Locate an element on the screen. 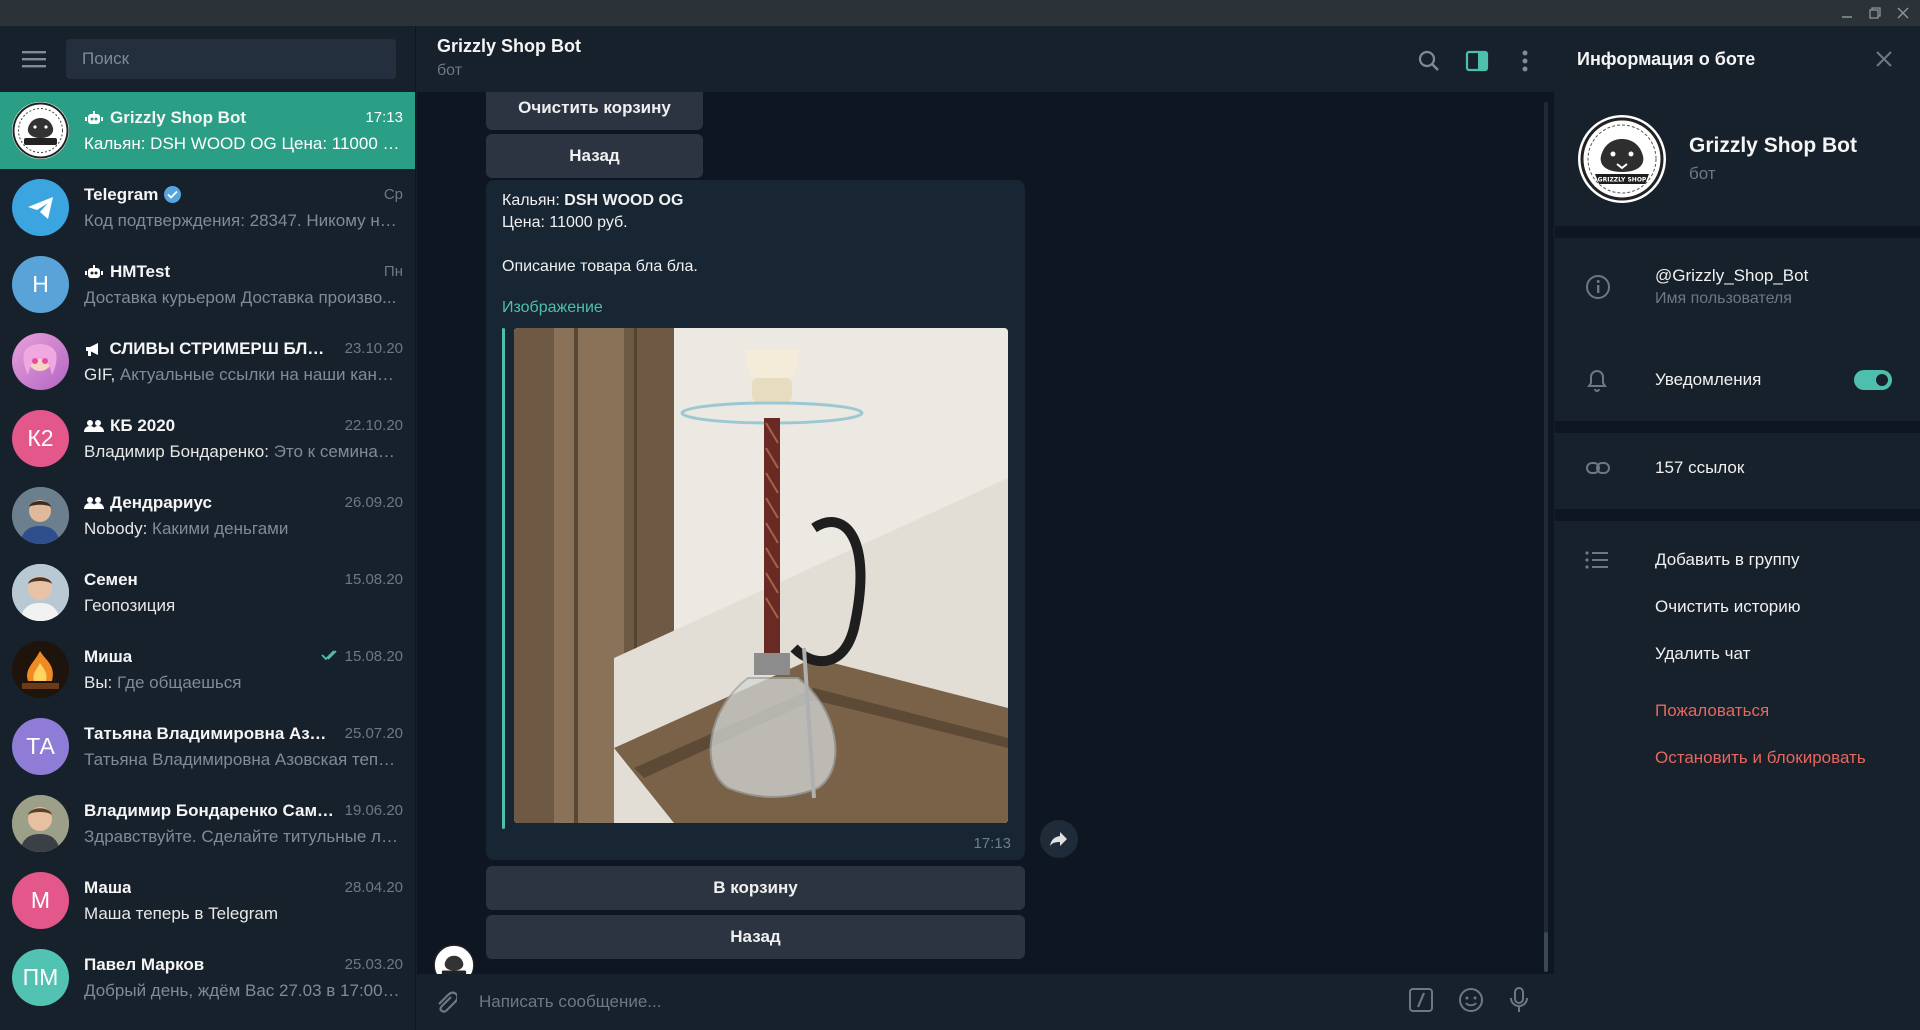 The image size is (1920, 1030). preview-sender: Nobody: is located at coordinates (116, 528).